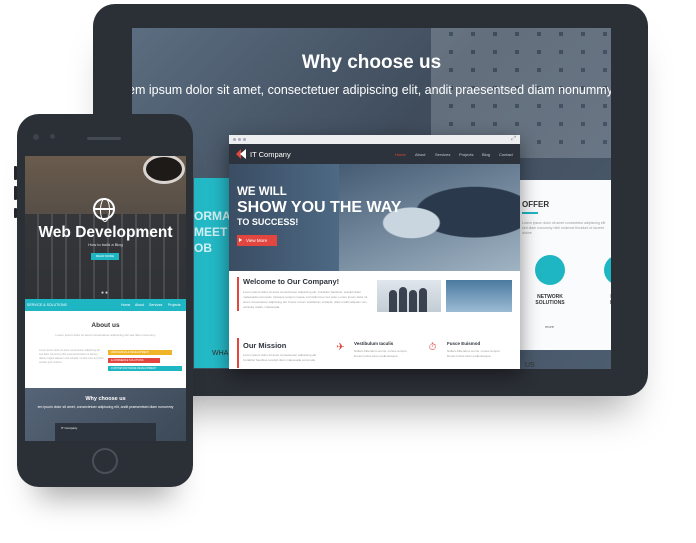  What do you see at coordinates (340, 347) in the screenshot?
I see `plane-icon: ✈` at bounding box center [340, 347].